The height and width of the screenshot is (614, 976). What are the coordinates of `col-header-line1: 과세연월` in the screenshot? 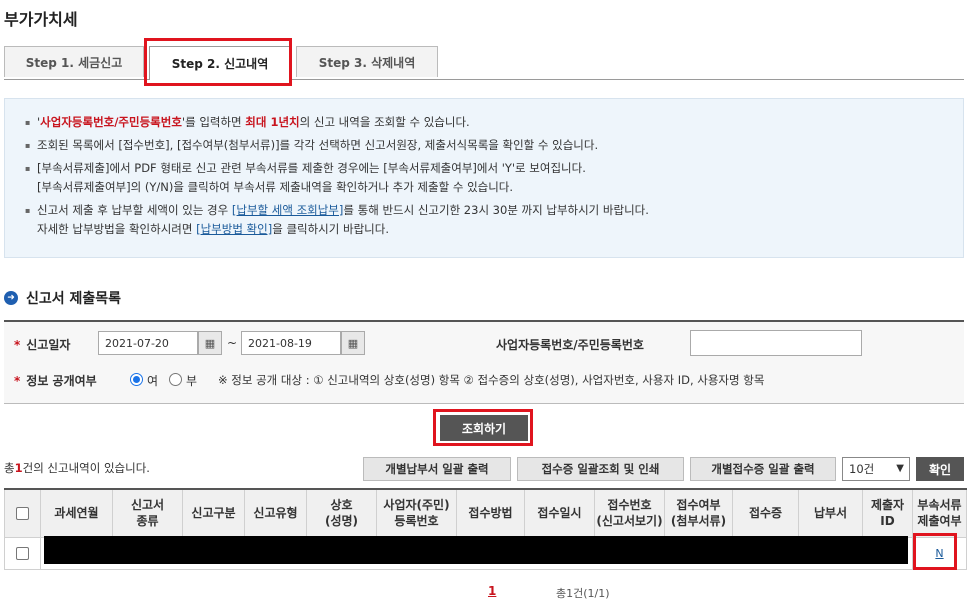 It's located at (76, 513).